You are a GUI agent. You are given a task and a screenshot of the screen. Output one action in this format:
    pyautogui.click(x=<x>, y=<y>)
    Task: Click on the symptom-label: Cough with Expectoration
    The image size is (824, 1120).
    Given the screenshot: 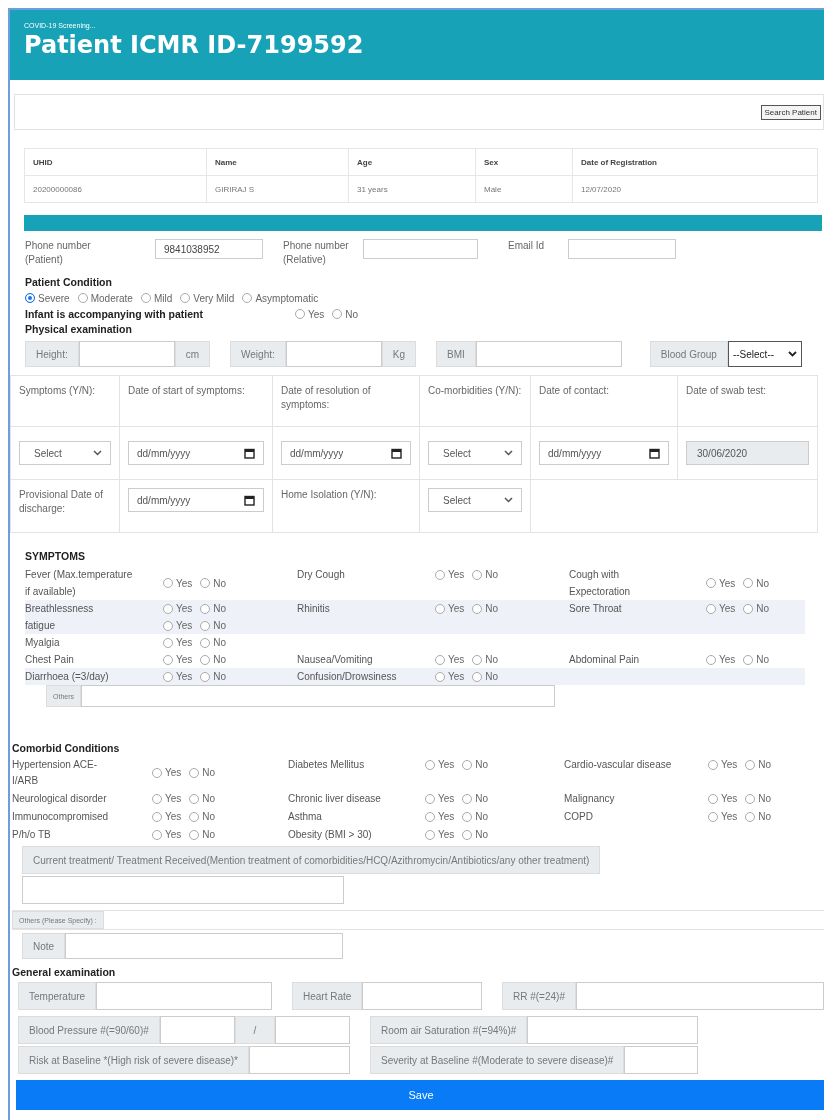 What is the action you would take?
    pyautogui.click(x=600, y=583)
    